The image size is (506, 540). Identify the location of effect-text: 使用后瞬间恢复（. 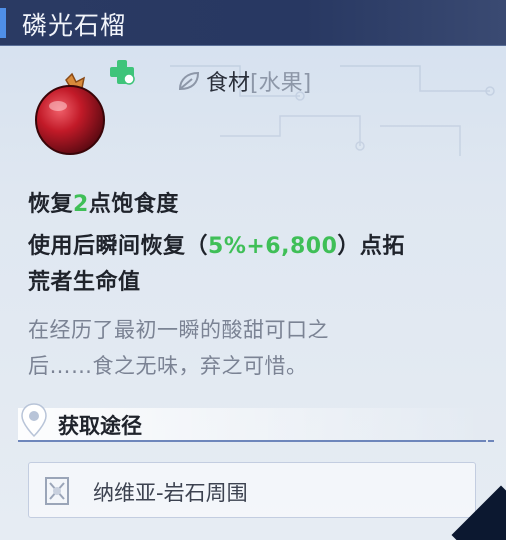
(118, 246).